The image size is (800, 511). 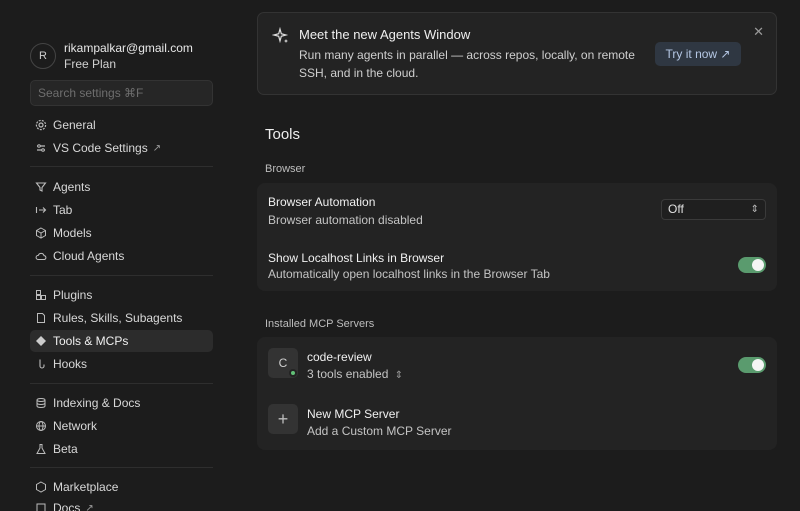 I want to click on localhost-links-title: Show Localhost Links in Browser, so click(x=356, y=258).